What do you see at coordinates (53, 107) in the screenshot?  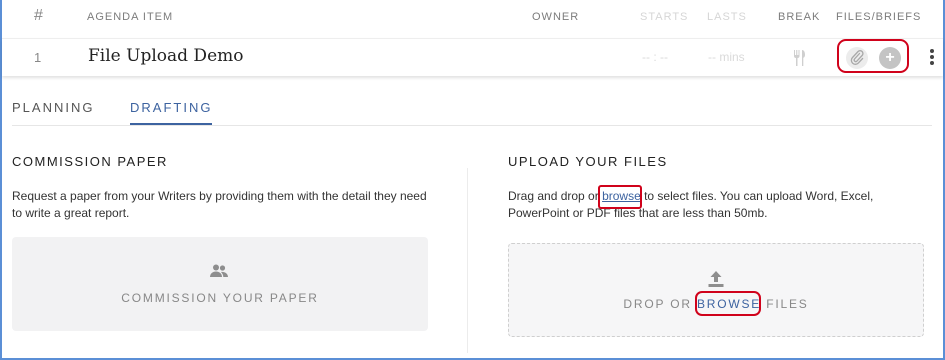 I see `tab-planning: PLANNING` at bounding box center [53, 107].